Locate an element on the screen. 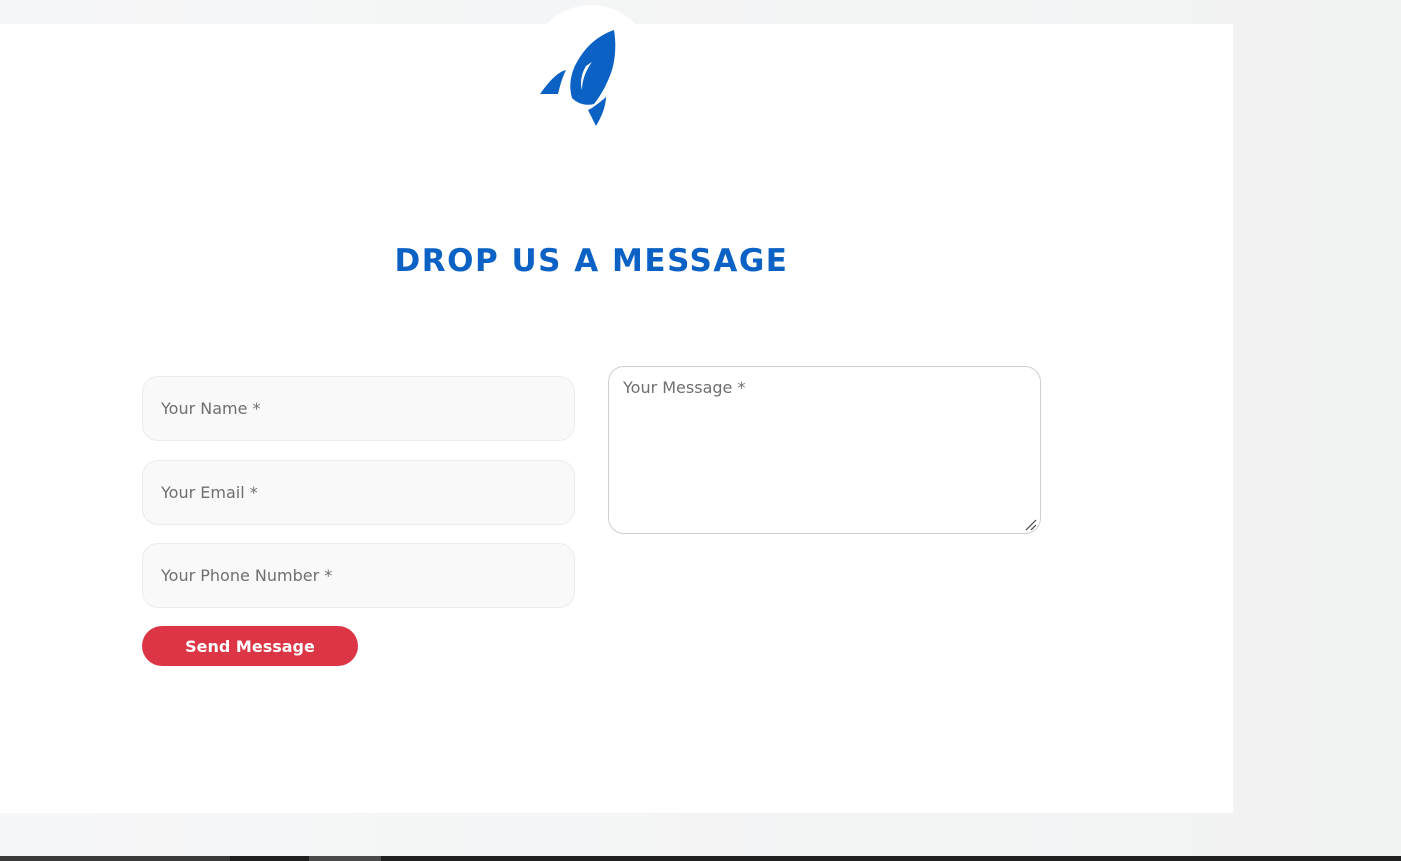  rocket-icon is located at coordinates (578, 78).